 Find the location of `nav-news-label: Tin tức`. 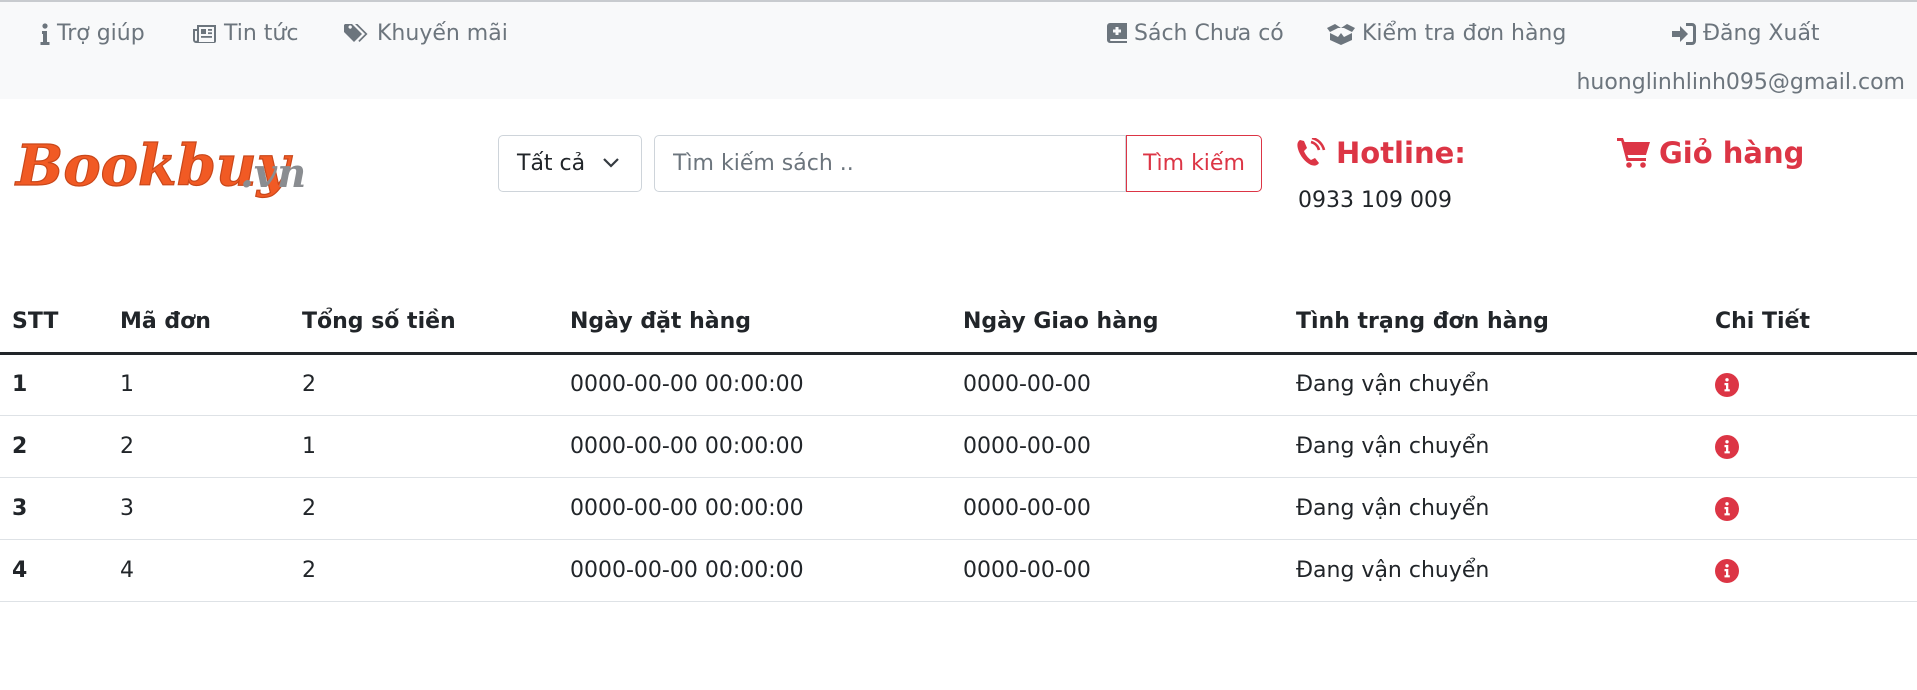

nav-news-label: Tin tức is located at coordinates (261, 33).